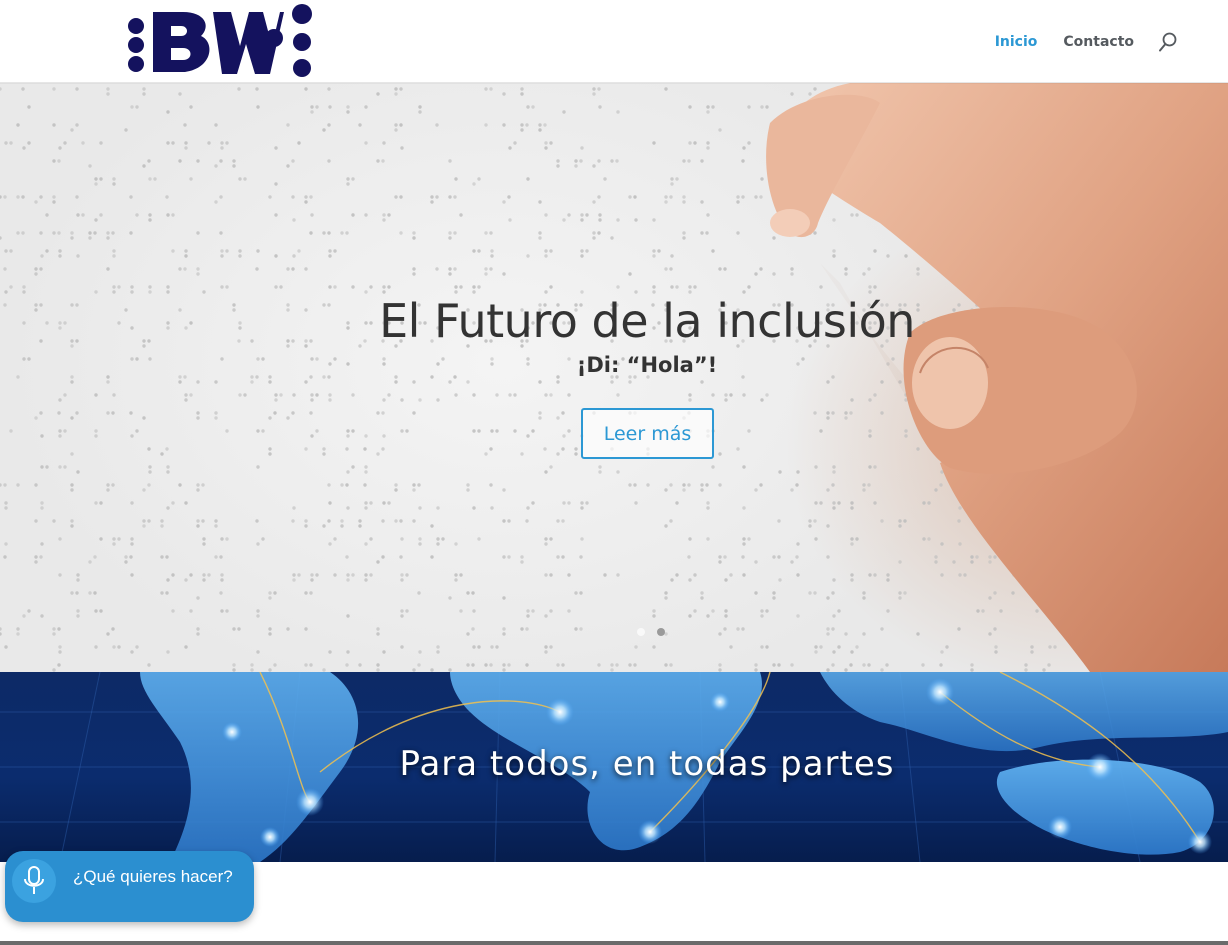 The image size is (1228, 945). What do you see at coordinates (220, 41) in the screenshot?
I see `brand-logo` at bounding box center [220, 41].